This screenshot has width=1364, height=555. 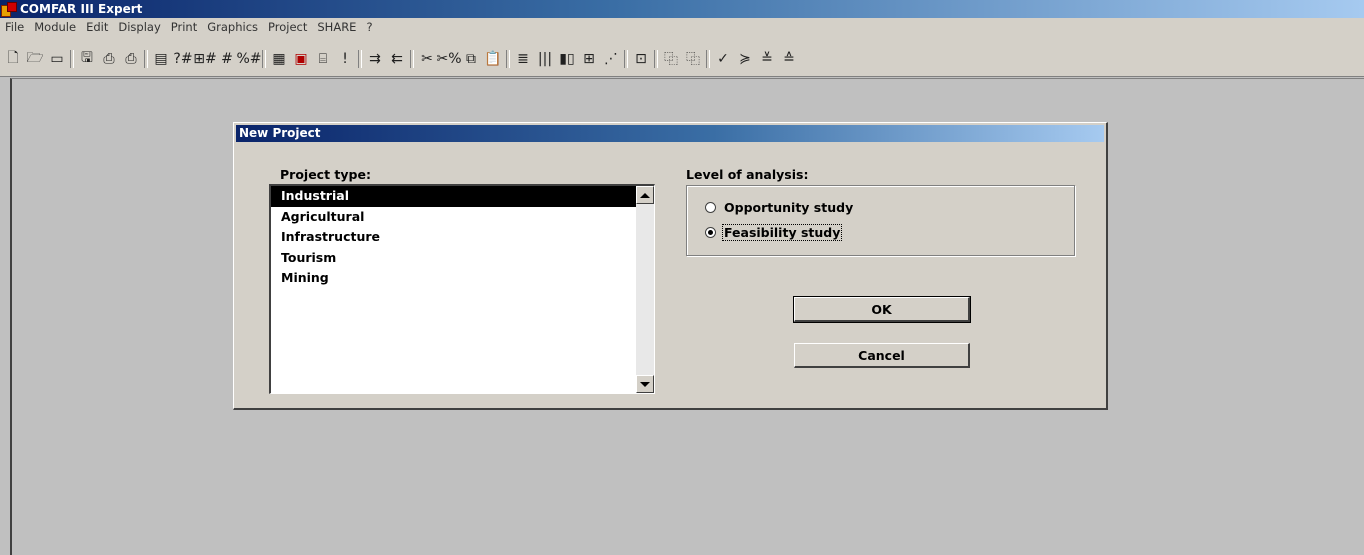 I want to click on calculator-icon: ▣, so click(x=301, y=59).